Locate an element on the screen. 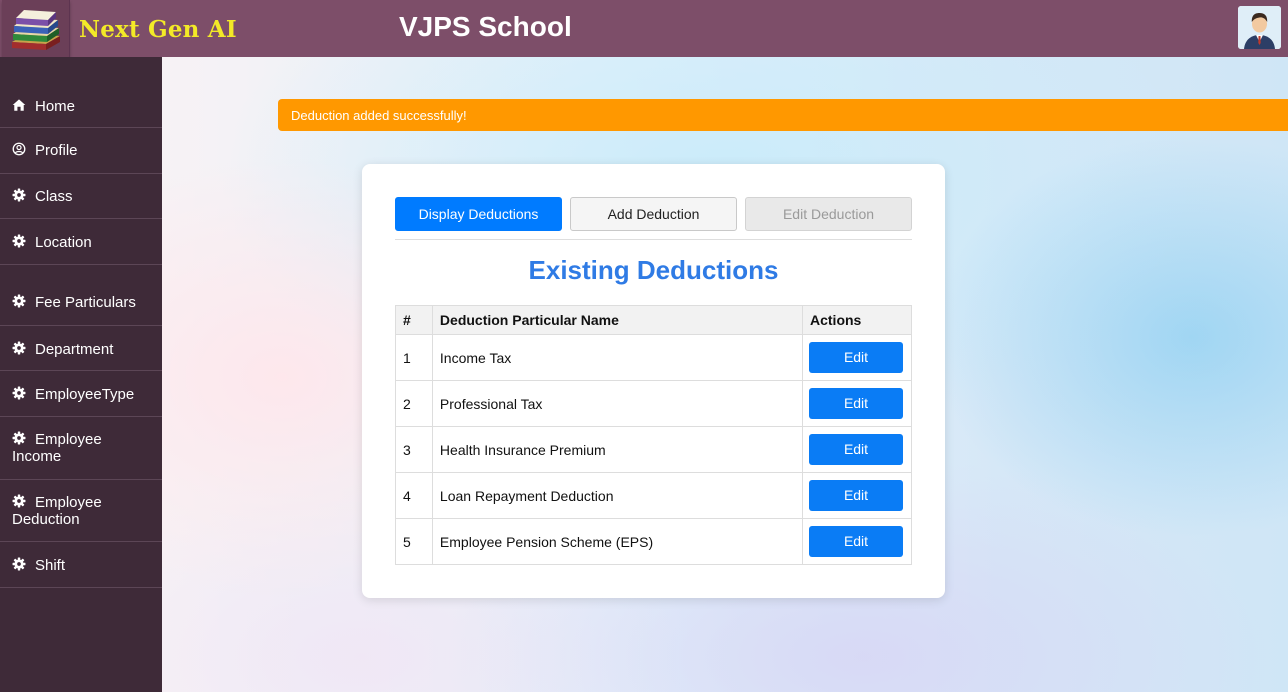 Image resolution: width=1288 pixels, height=692 pixels. sidebar-item-label-line2: Deduction is located at coordinates (46, 519).